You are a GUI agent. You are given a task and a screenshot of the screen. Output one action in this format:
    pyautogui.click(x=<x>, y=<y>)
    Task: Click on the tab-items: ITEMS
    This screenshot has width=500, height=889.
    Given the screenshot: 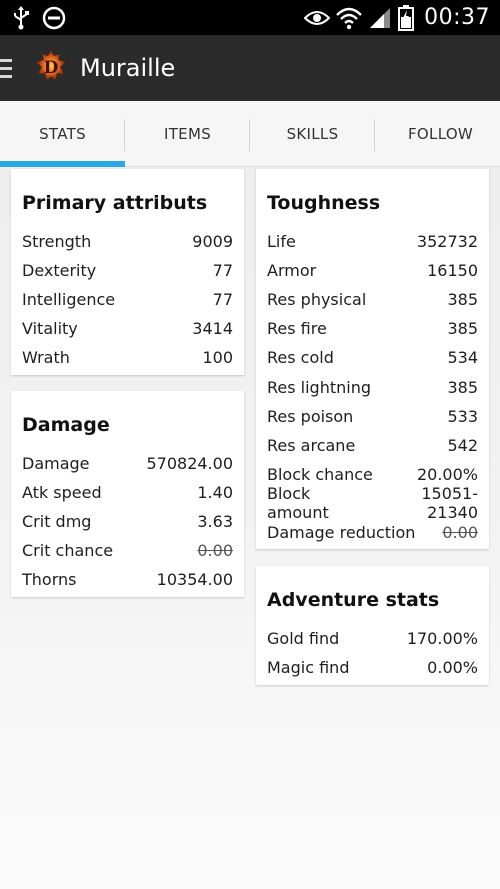 What is the action you would take?
    pyautogui.click(x=187, y=134)
    